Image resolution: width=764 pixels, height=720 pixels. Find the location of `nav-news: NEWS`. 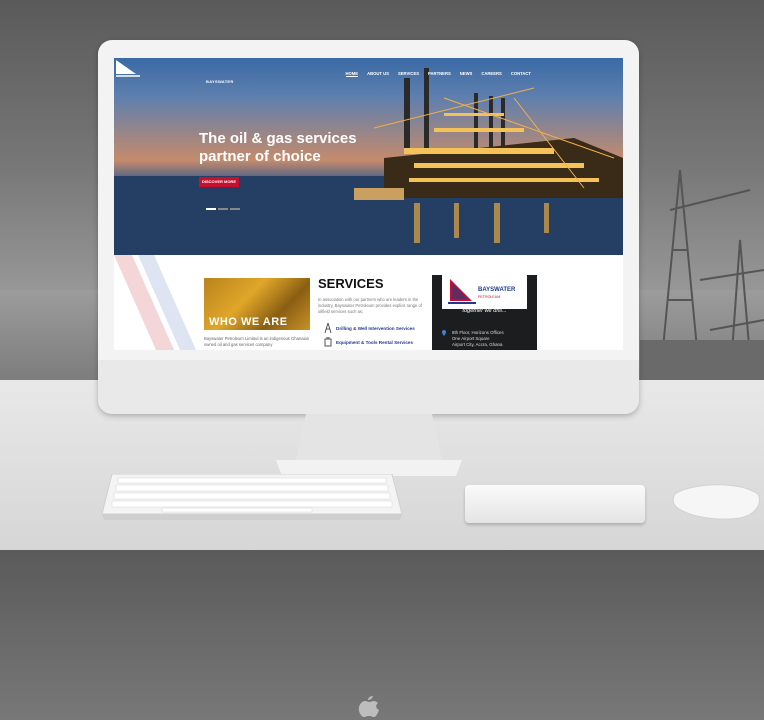

nav-news: NEWS is located at coordinates (466, 74).